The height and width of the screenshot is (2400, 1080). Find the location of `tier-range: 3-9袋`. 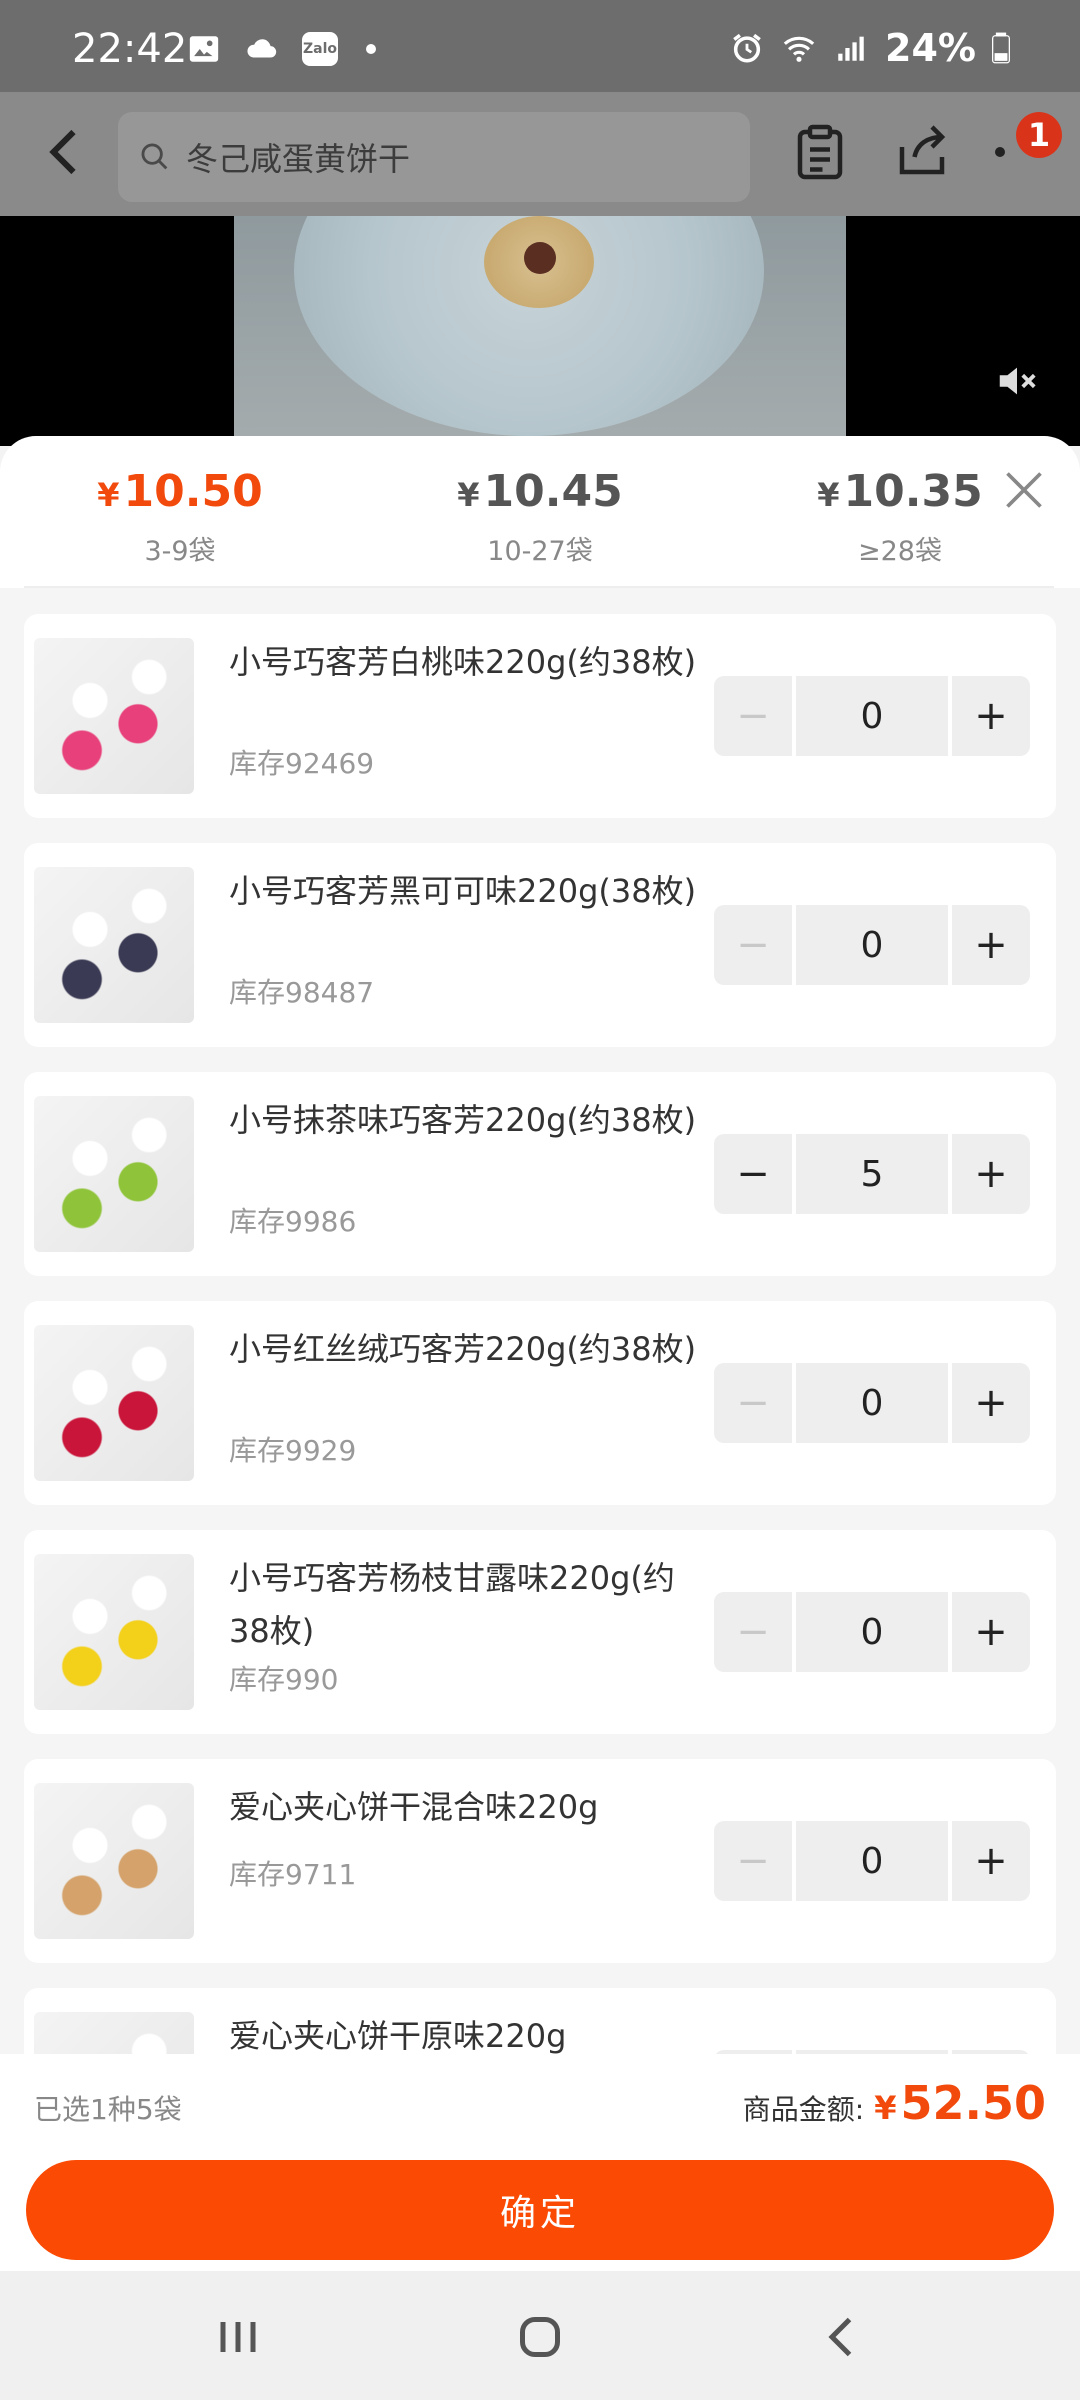

tier-range: 3-9袋 is located at coordinates (180, 551).